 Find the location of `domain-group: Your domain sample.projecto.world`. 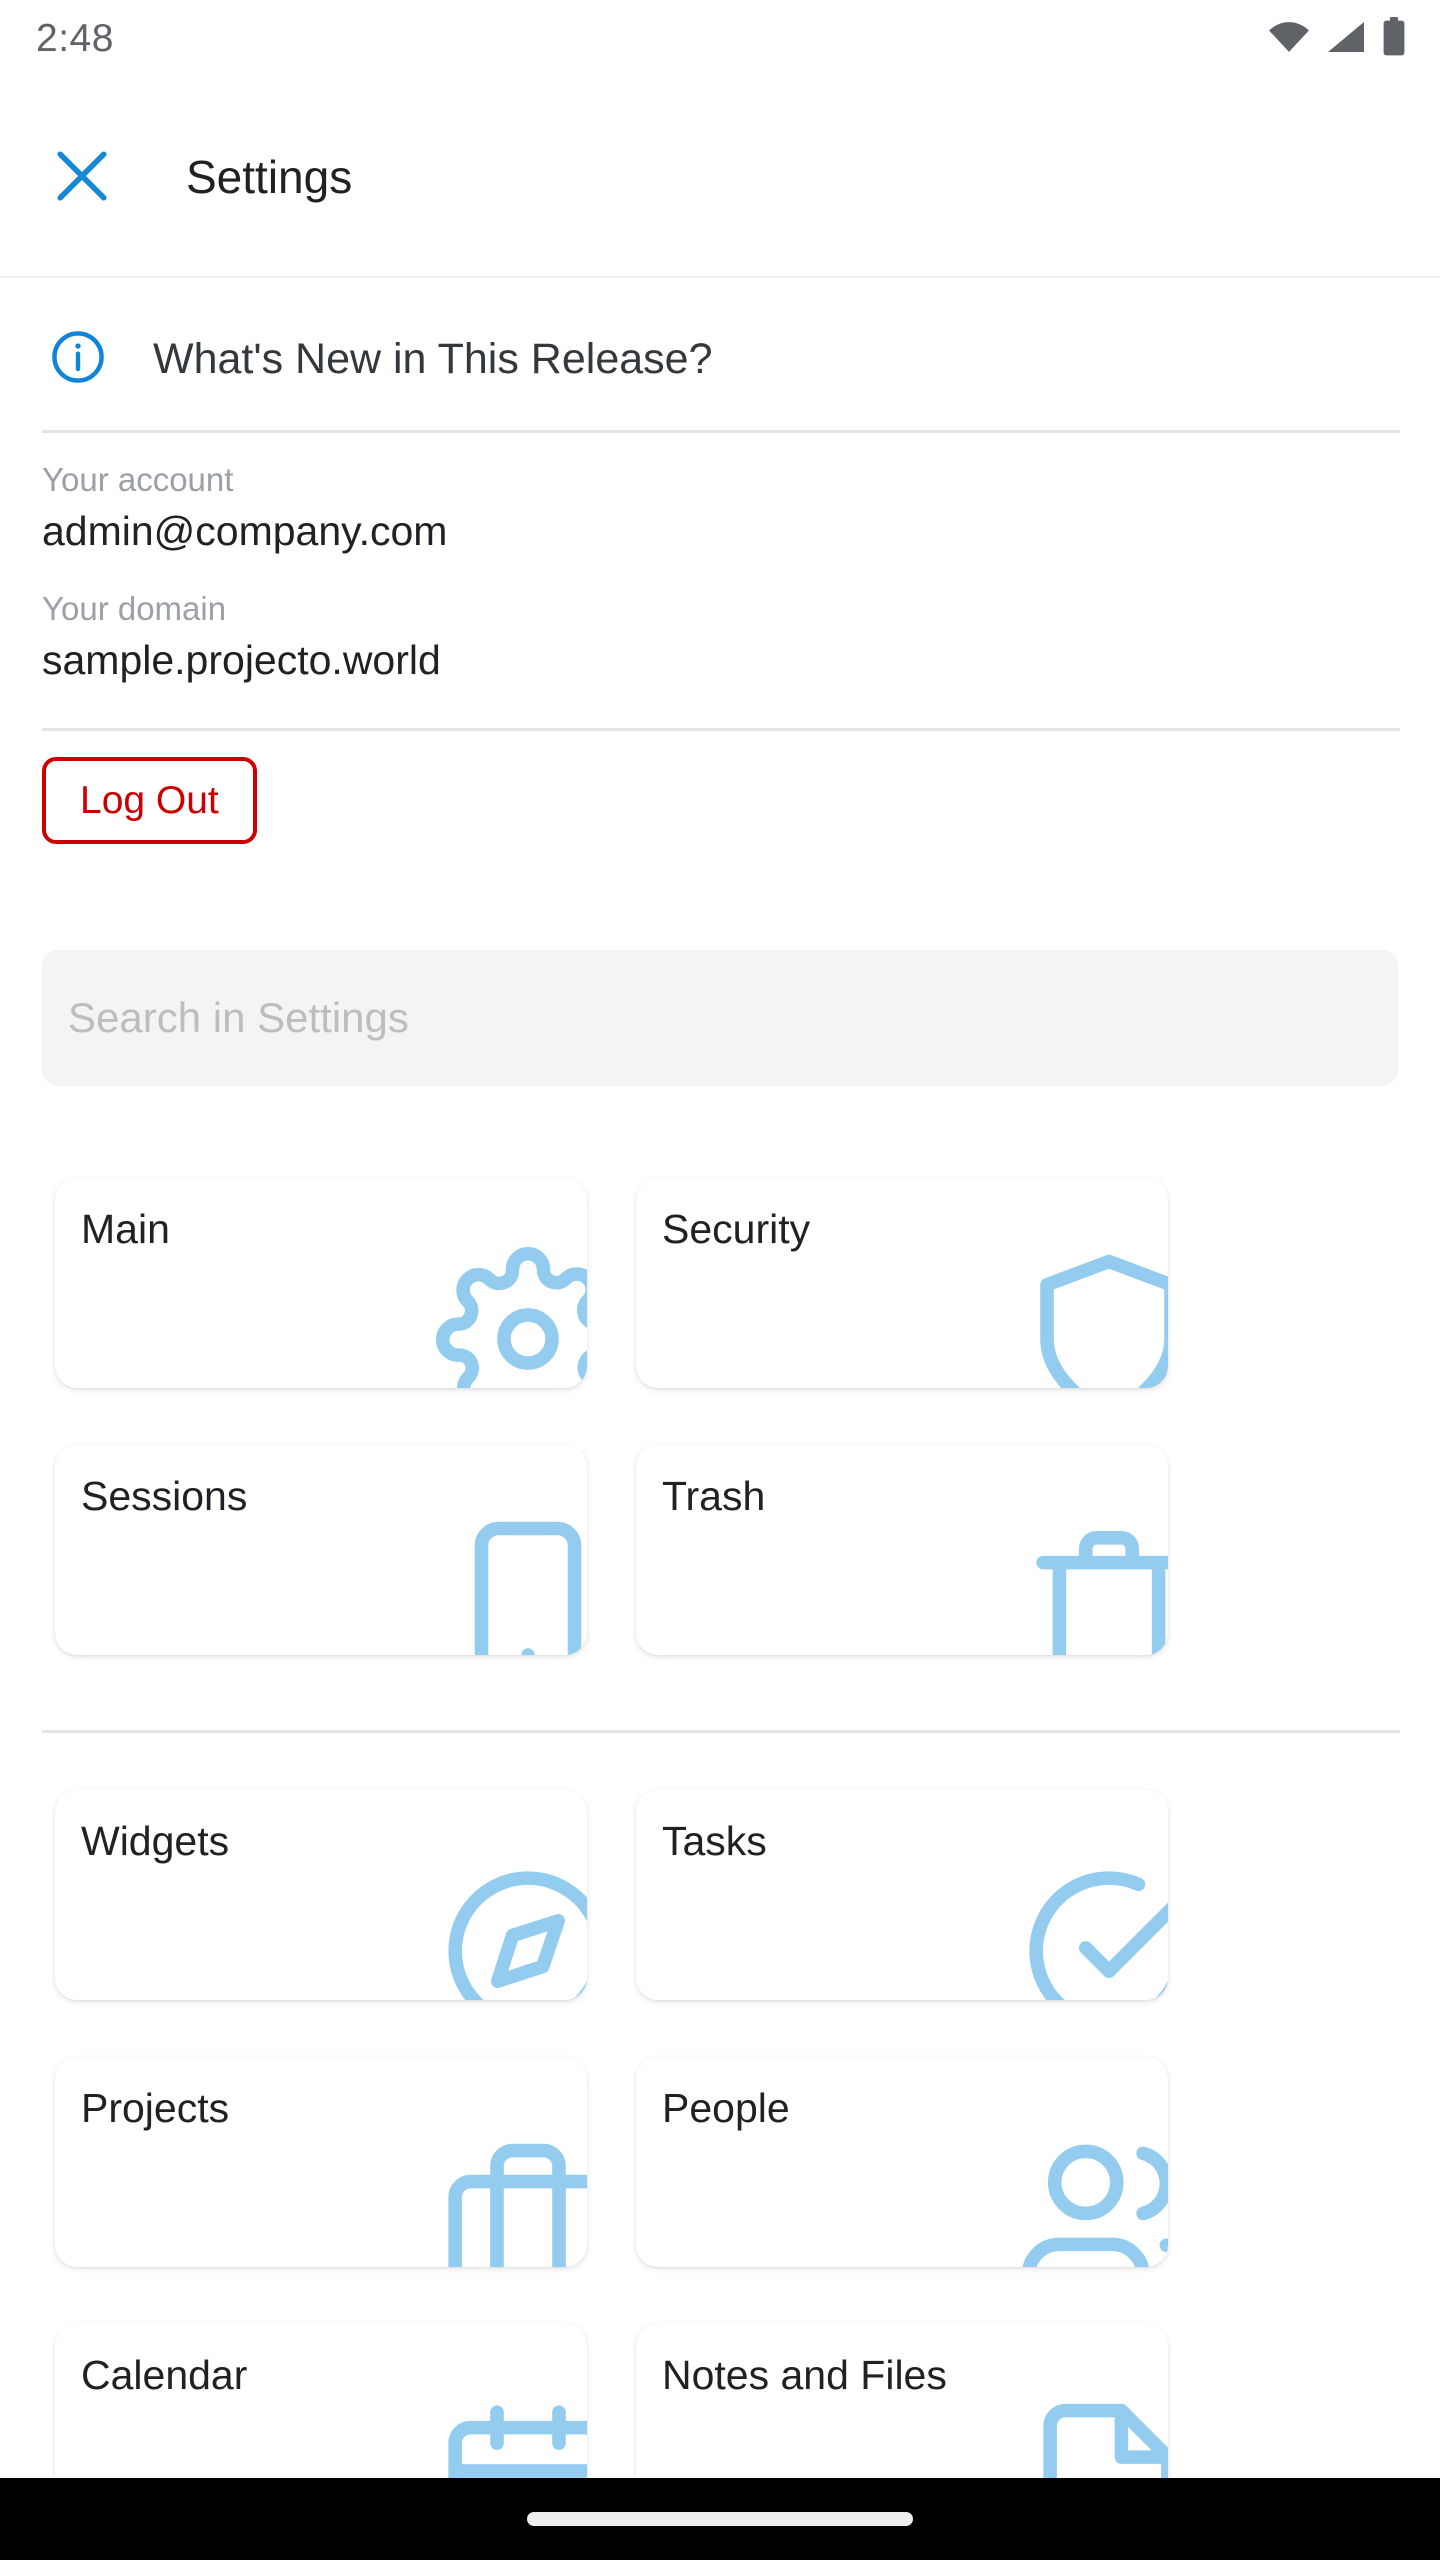

domain-group: Your domain sample.projecto.world is located at coordinates (692, 636).